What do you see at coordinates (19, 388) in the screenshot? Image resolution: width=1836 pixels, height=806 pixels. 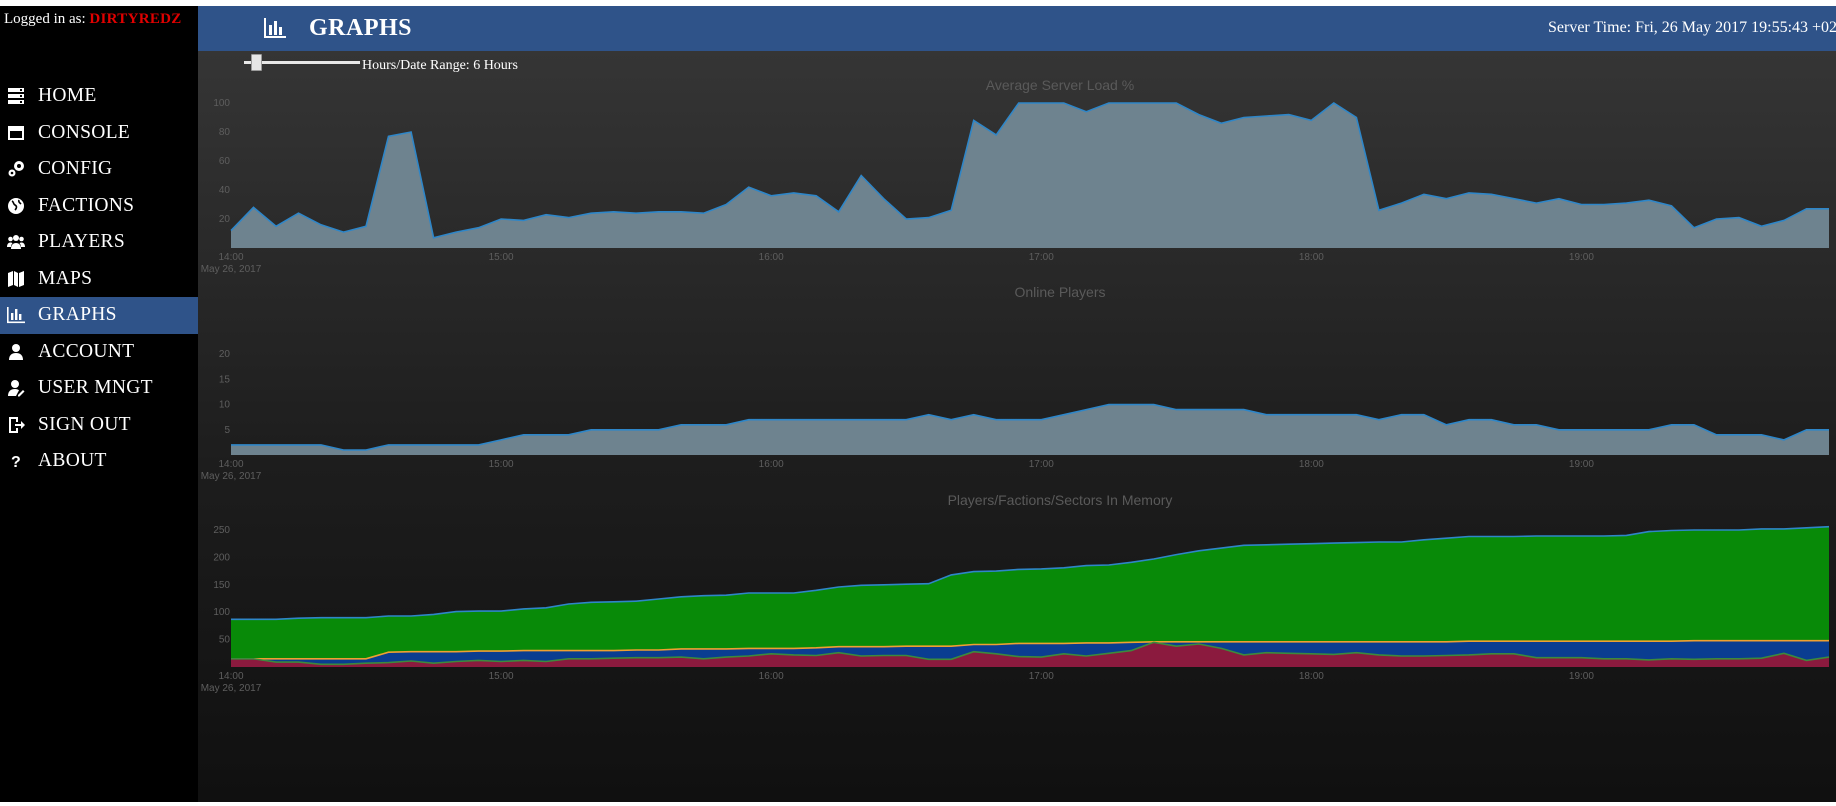 I see `user-manage-icon` at bounding box center [19, 388].